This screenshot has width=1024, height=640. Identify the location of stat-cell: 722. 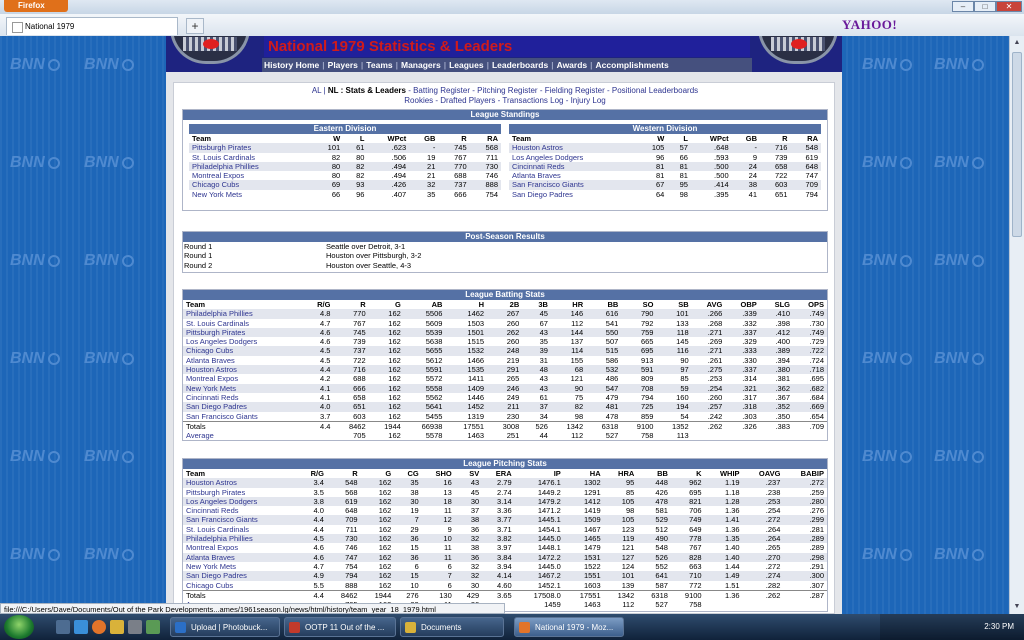
(359, 360).